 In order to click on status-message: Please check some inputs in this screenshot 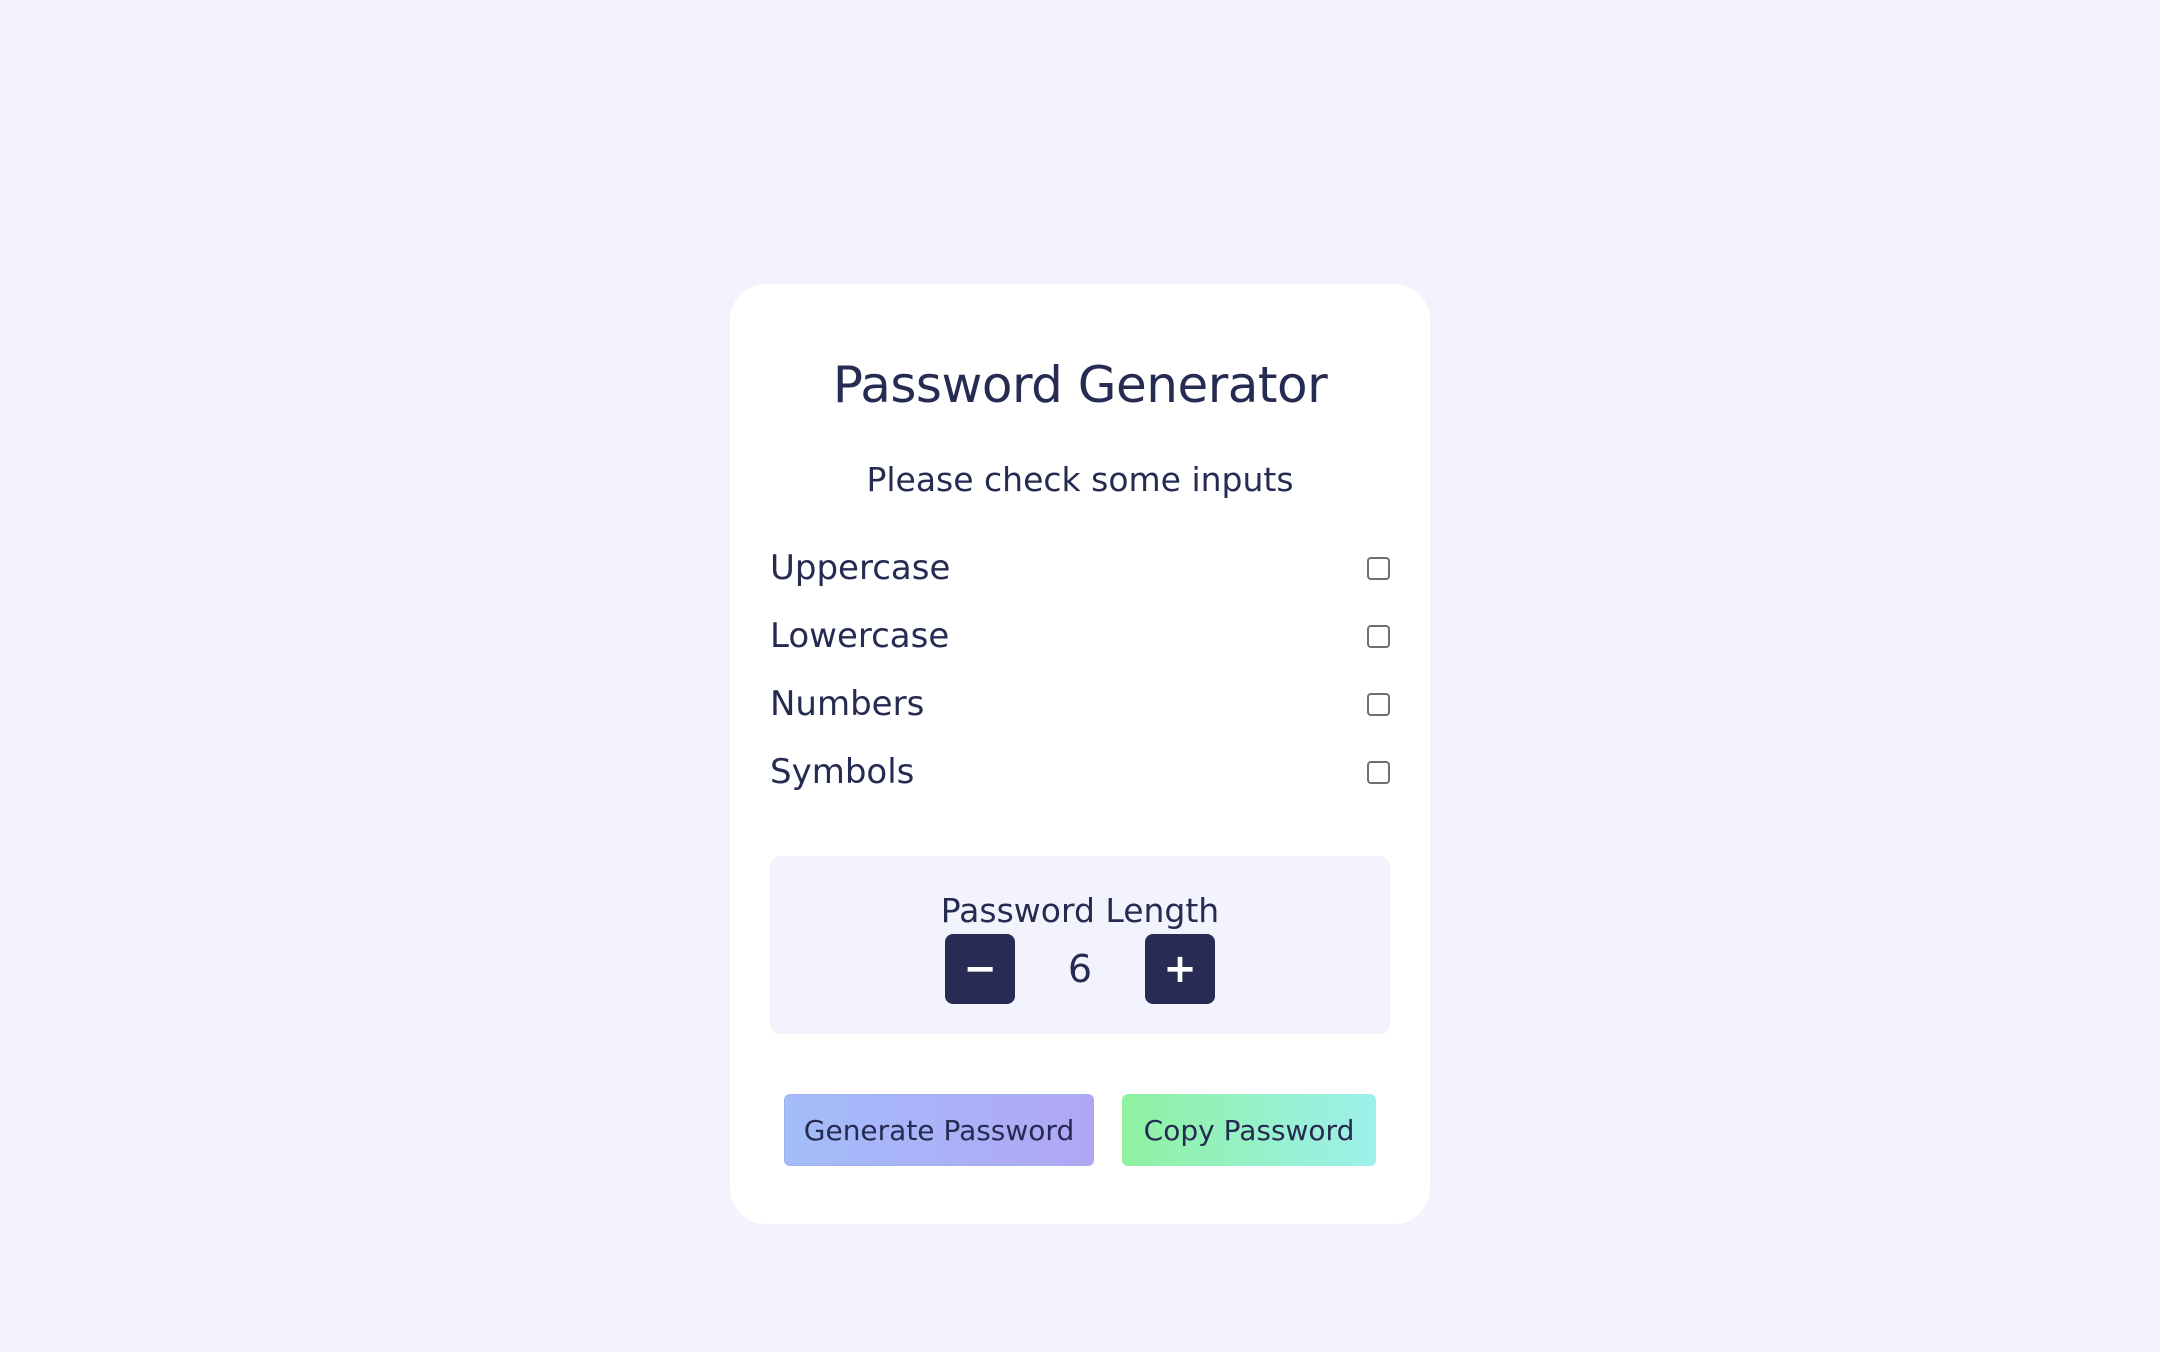, I will do `click(1080, 479)`.